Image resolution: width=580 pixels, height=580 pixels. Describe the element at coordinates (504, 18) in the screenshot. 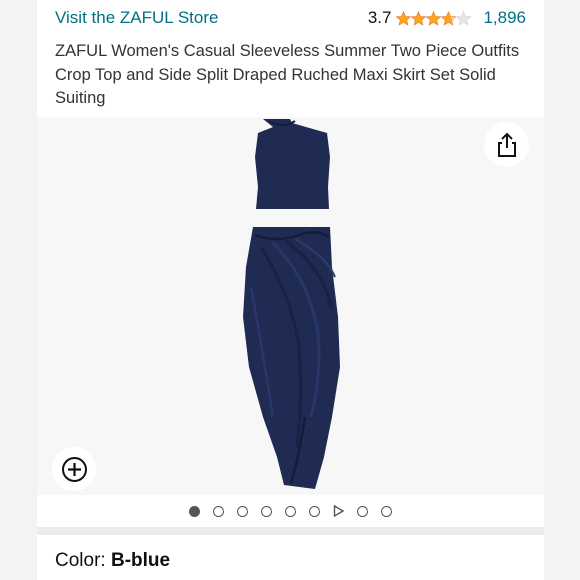

I see `review-count-link: 1,896` at that location.